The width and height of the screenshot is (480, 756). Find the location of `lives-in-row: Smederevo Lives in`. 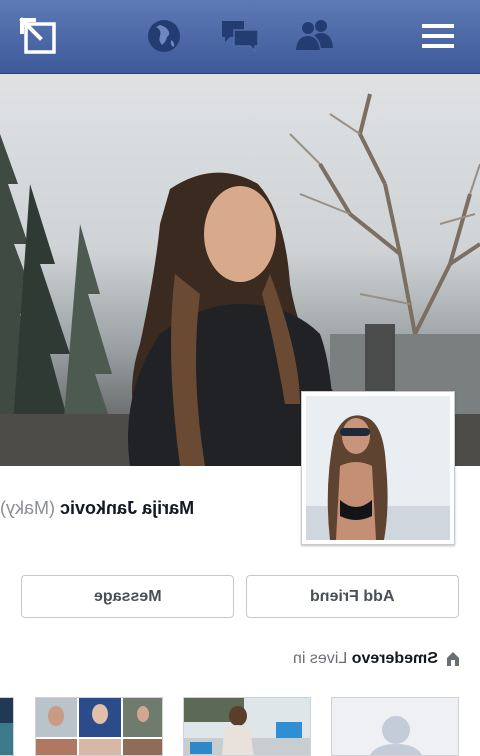

lives-in-row: Smederevo Lives in is located at coordinates (365, 659).